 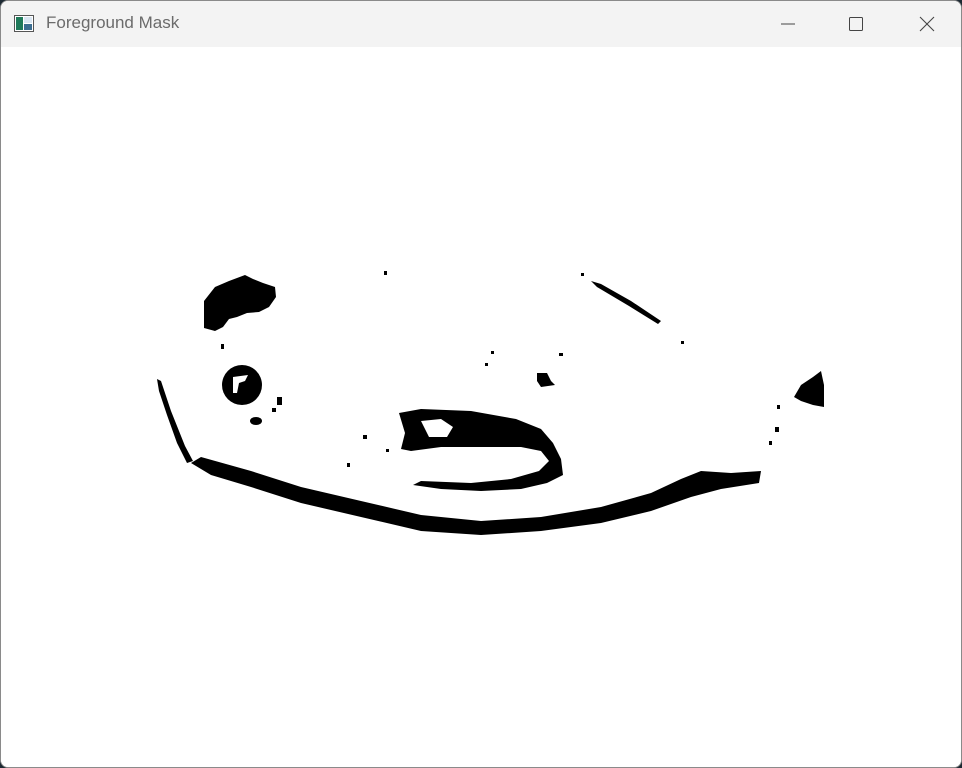 I want to click on maximize-button, so click(x=856, y=24).